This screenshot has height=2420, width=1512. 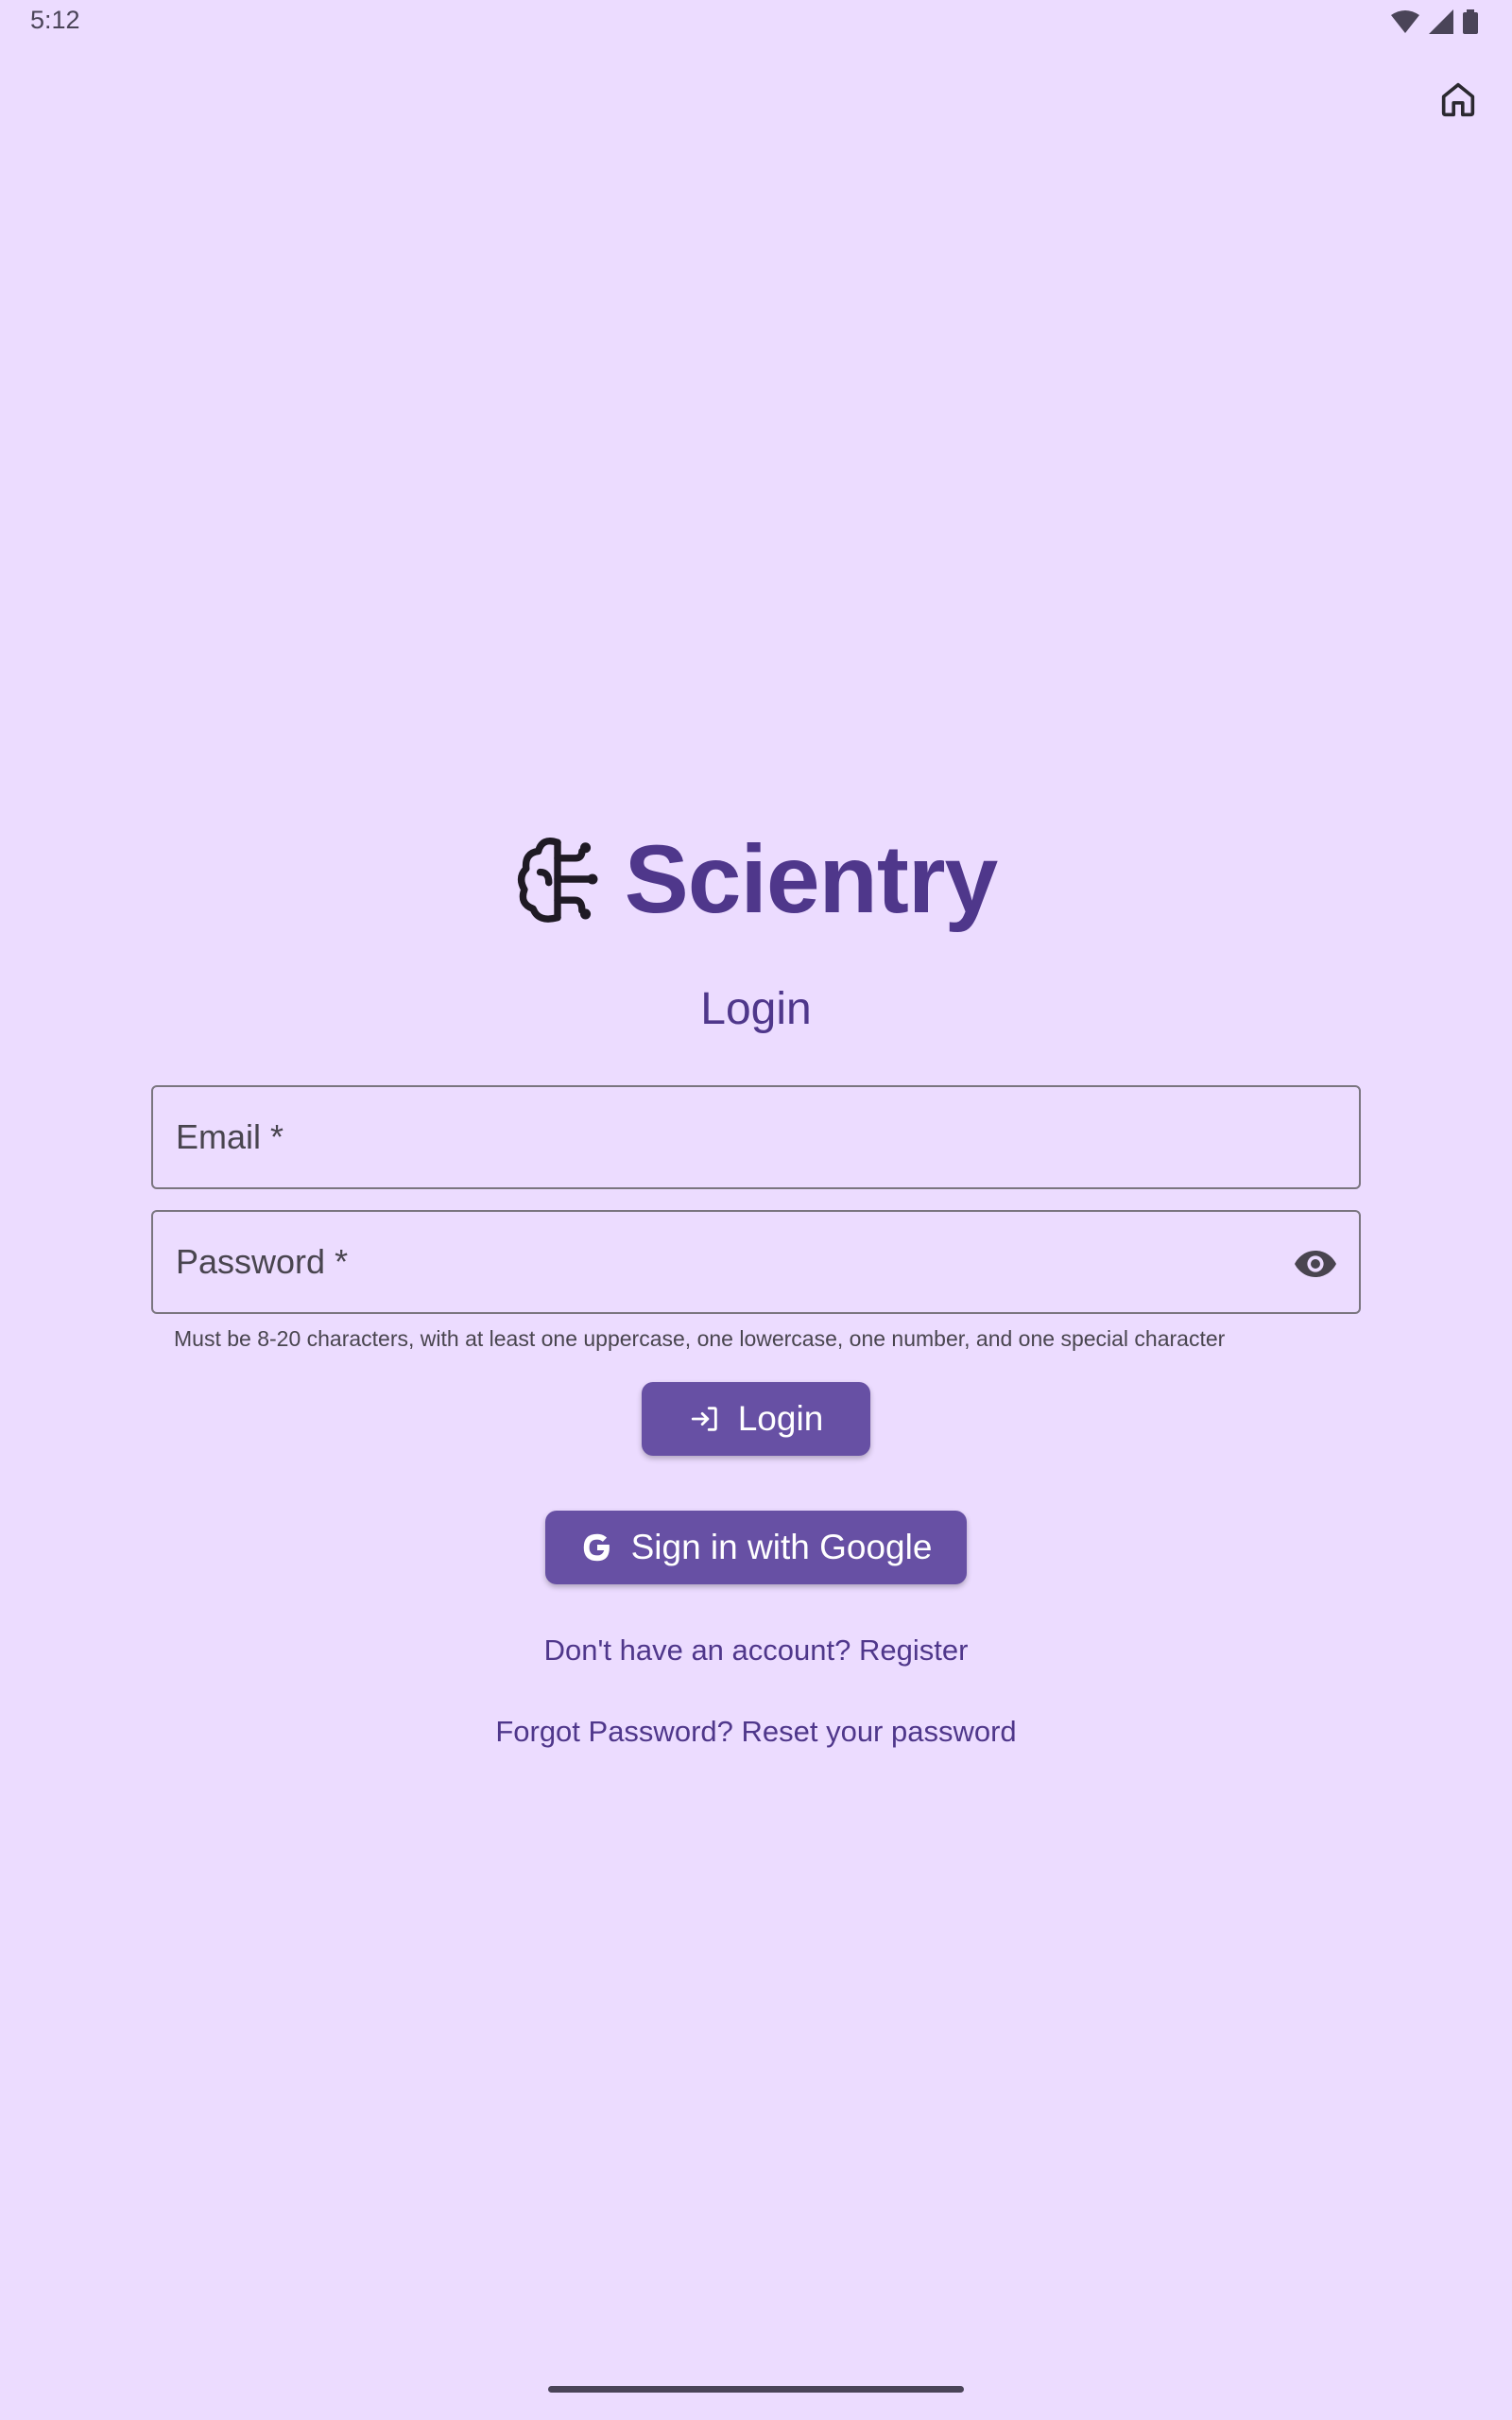 What do you see at coordinates (756, 1732) in the screenshot?
I see `reset-password-link: Forgot Password? Reset your password` at bounding box center [756, 1732].